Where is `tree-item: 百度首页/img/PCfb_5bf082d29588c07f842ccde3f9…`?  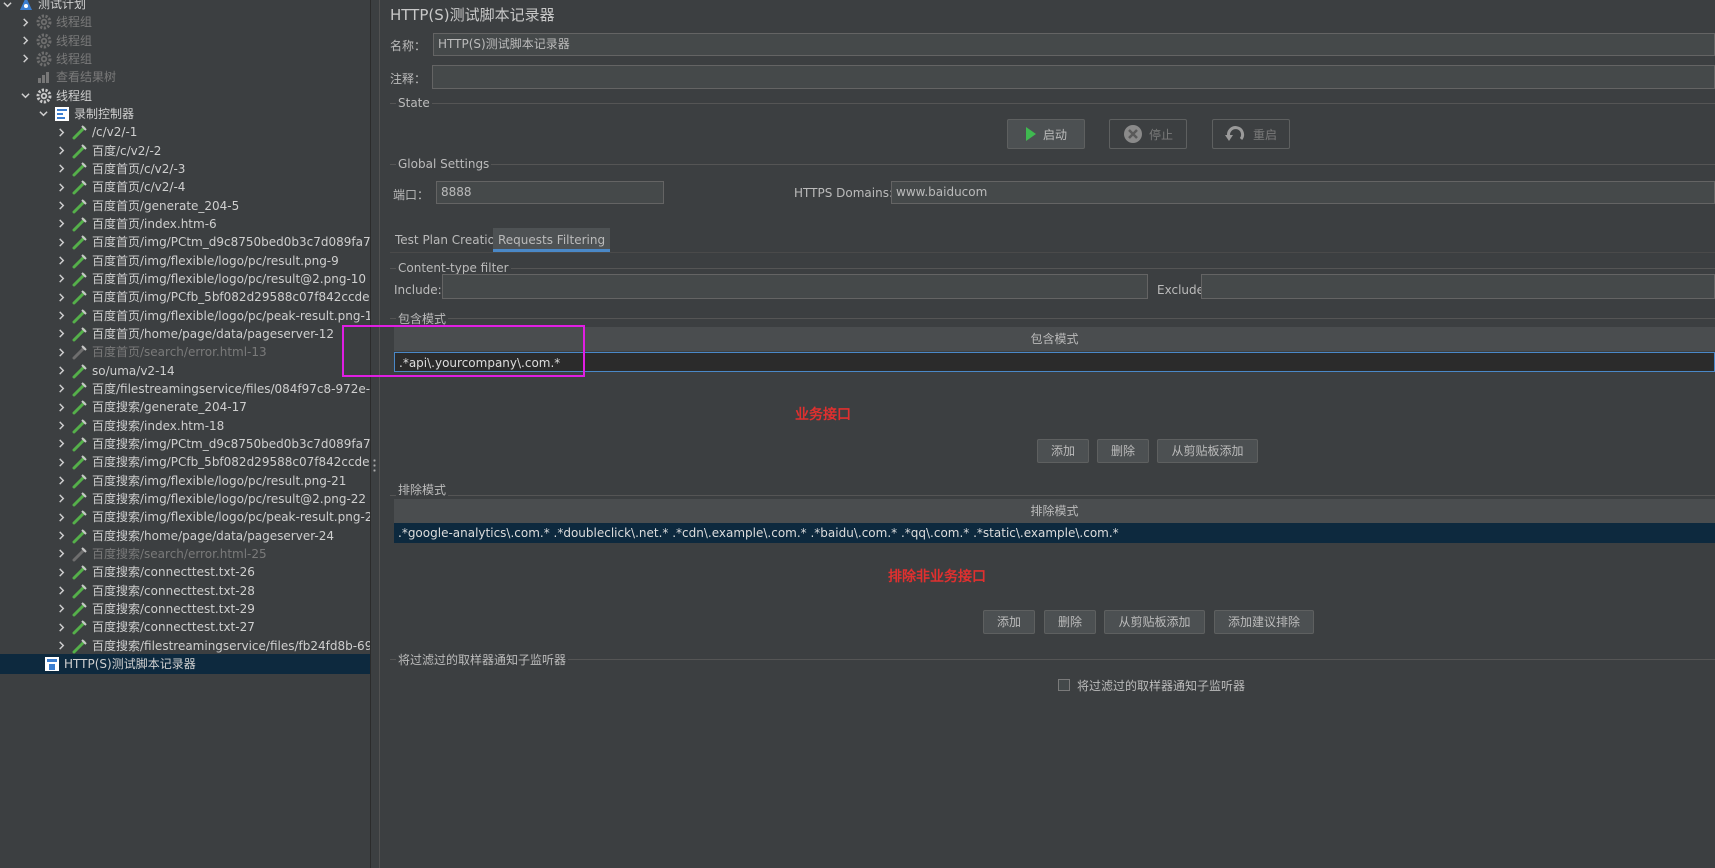
tree-item: 百度首页/img/PCfb_5bf082d29588c07f842ccde3f9… is located at coordinates (185, 297).